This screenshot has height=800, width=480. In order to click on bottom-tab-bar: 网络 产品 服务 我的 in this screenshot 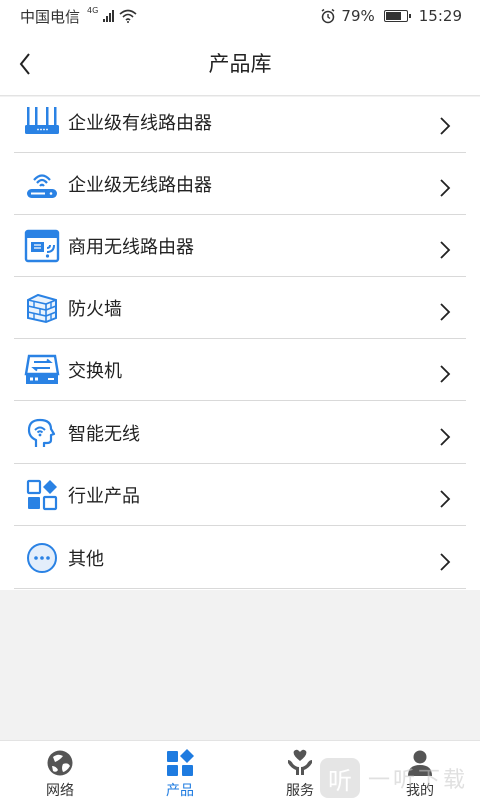, I will do `click(240, 770)`.